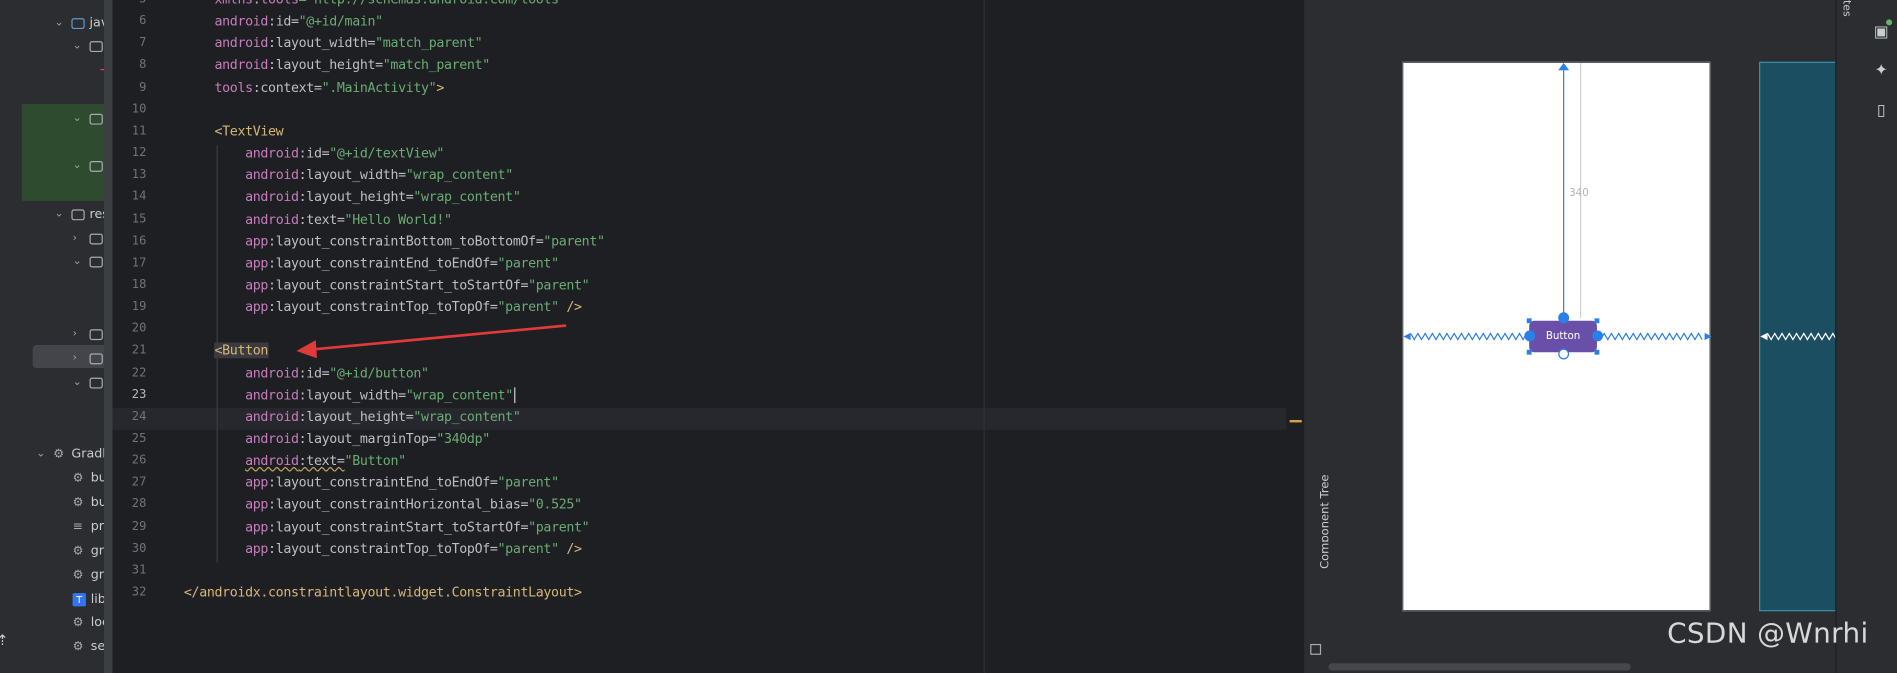 This screenshot has height=673, width=1897. What do you see at coordinates (1597, 321) in the screenshot?
I see `resize-handle-tr` at bounding box center [1597, 321].